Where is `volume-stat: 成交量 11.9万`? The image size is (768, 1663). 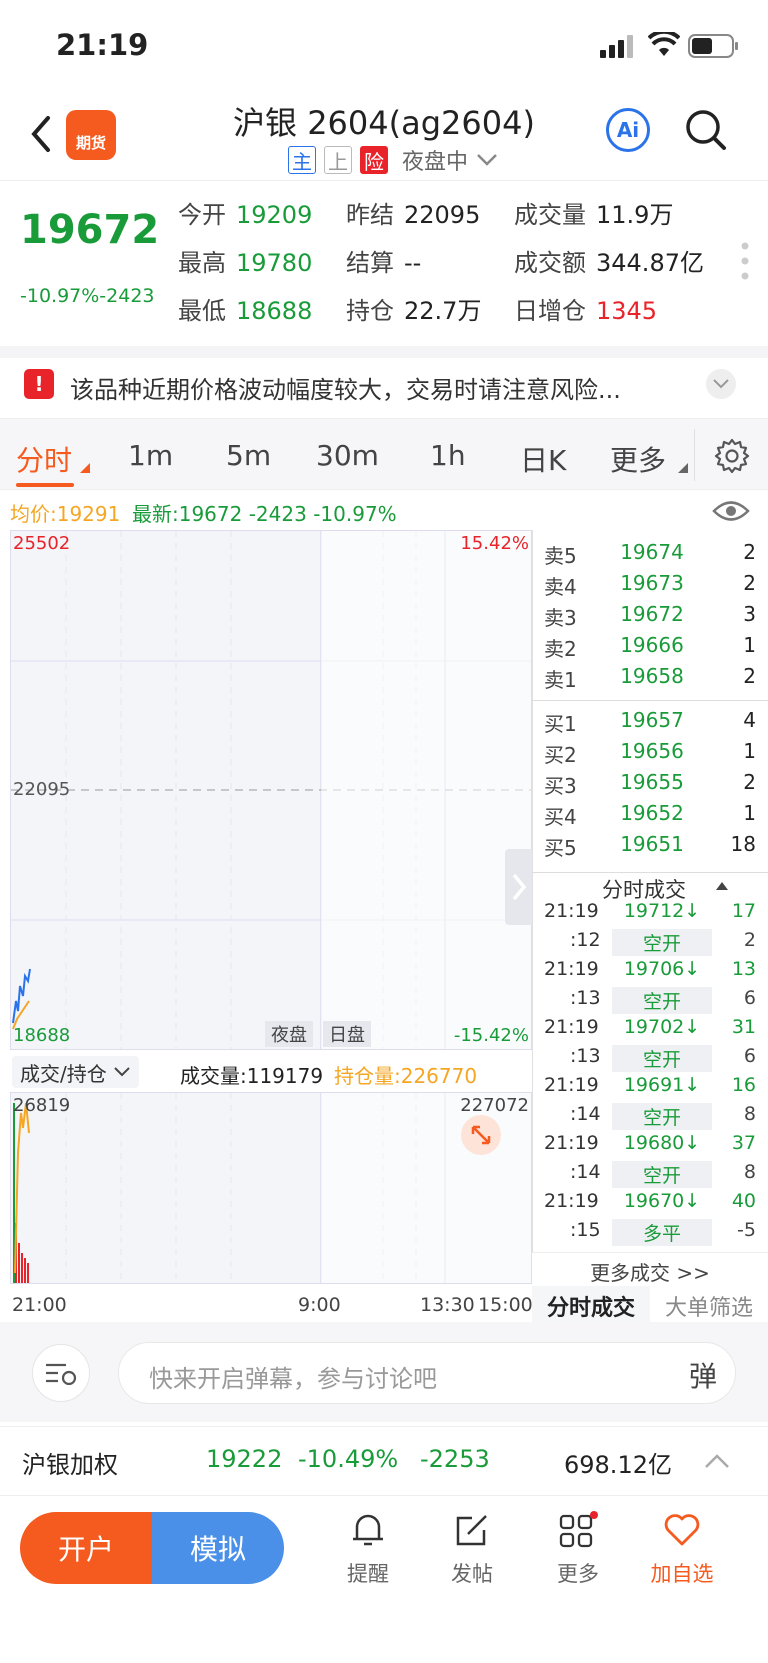 volume-stat: 成交量 11.9万 is located at coordinates (593, 212).